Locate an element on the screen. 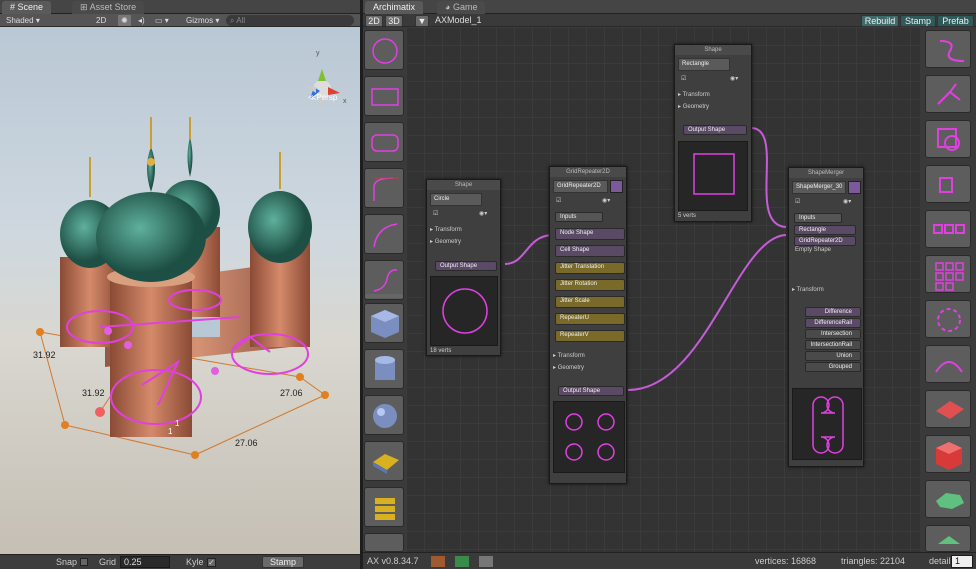 This screenshot has height=569, width=976. input-cell-shape: Cell Shape is located at coordinates (590, 251).